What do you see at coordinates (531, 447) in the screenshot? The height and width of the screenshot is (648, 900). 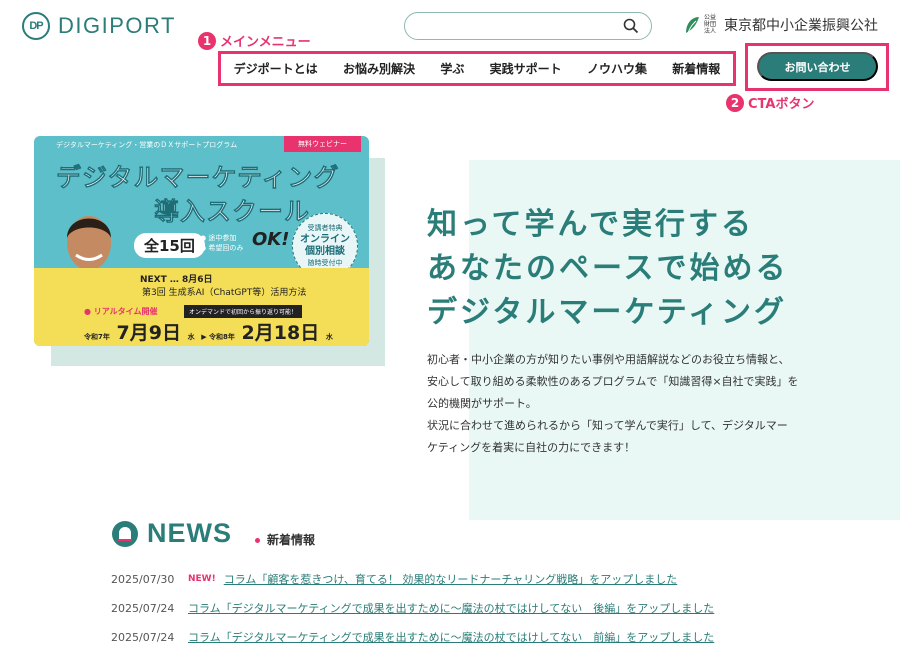 I see `desc-line: ケティングを着実に自社の力にできます！` at bounding box center [531, 447].